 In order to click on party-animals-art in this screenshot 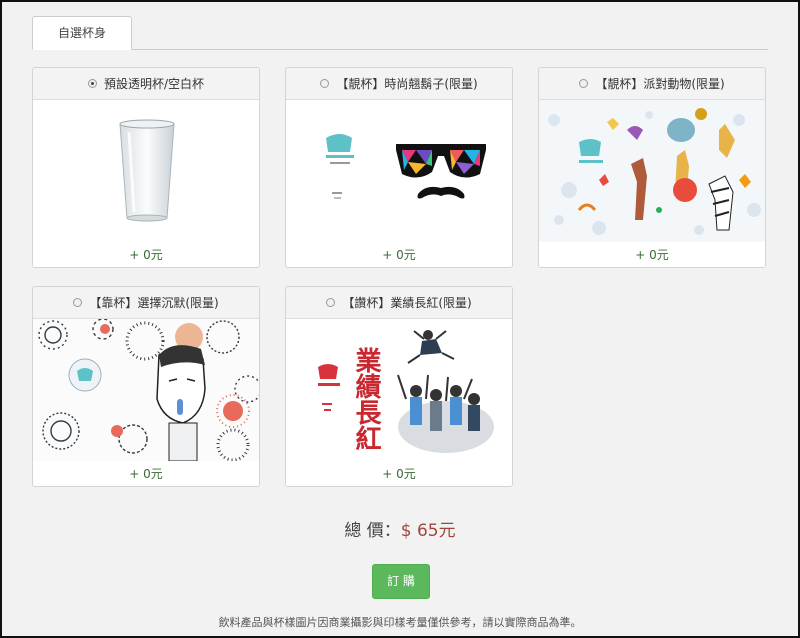, I will do `click(652, 171)`.